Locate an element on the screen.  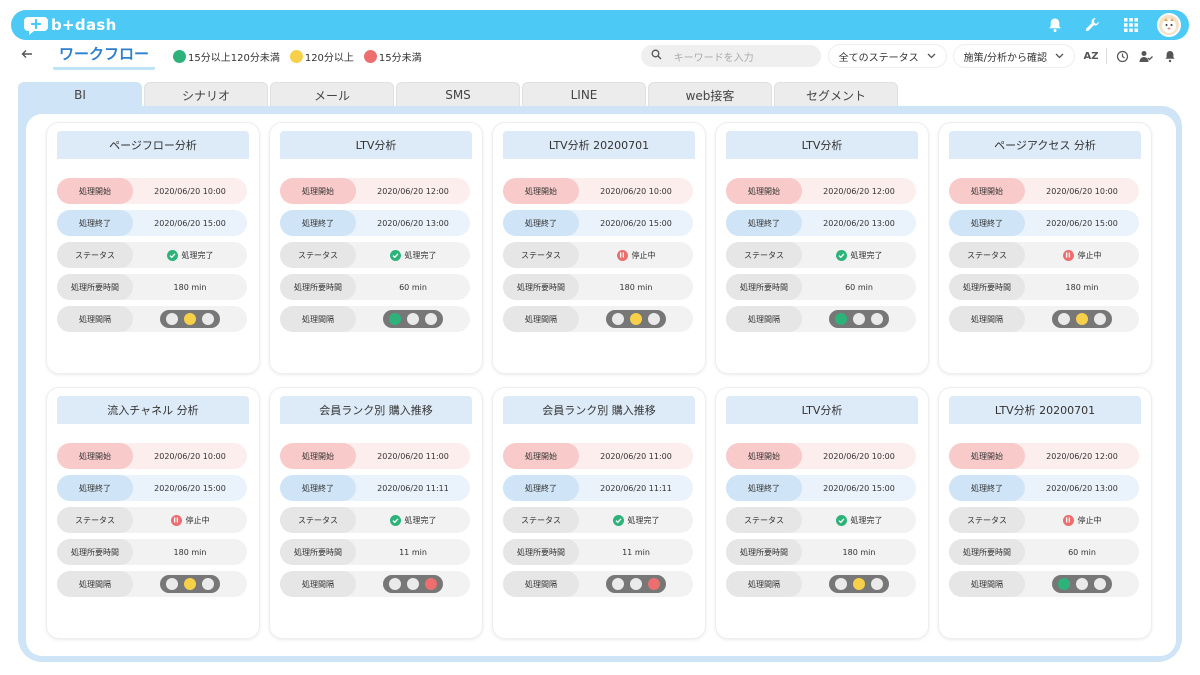
mode-filter-select: 施策/分析から確認 is located at coordinates (1013, 56).